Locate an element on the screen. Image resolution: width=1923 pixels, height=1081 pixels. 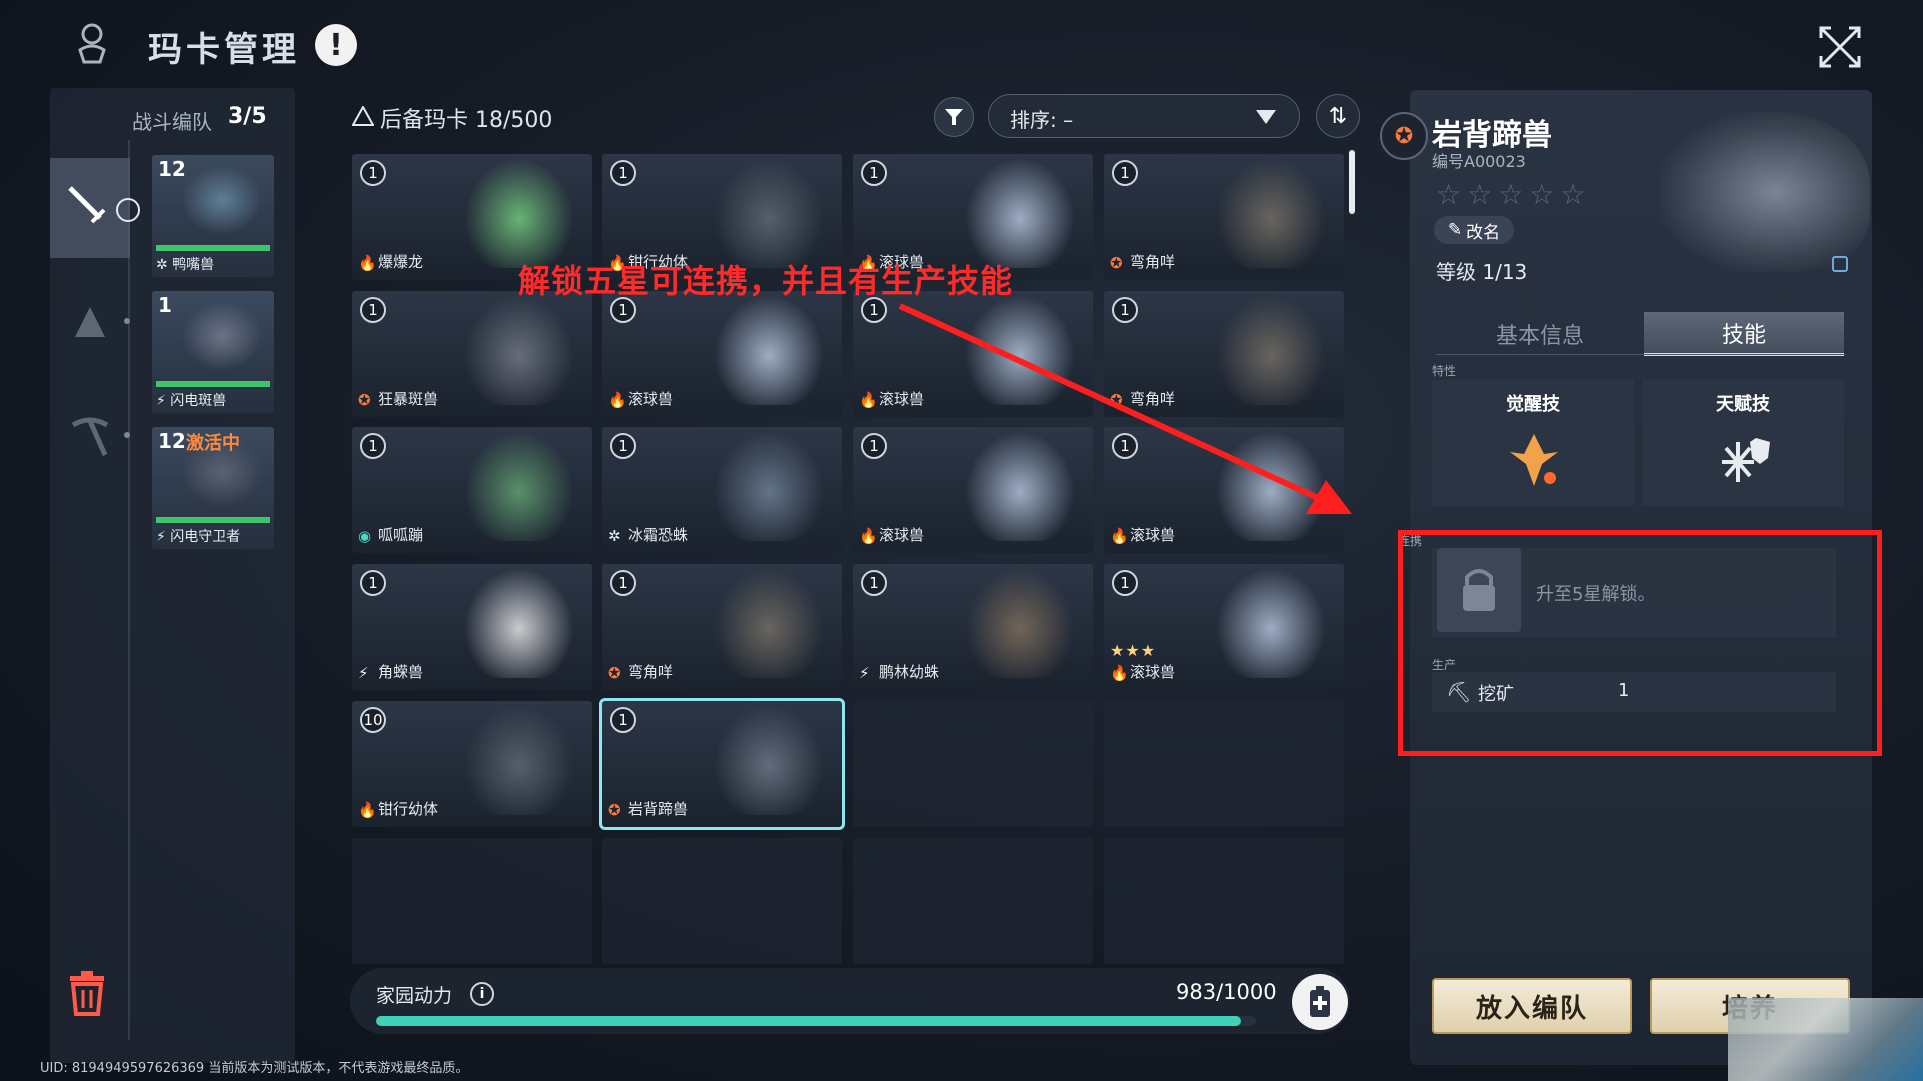
trait-section-label: 特性 is located at coordinates (1444, 371).